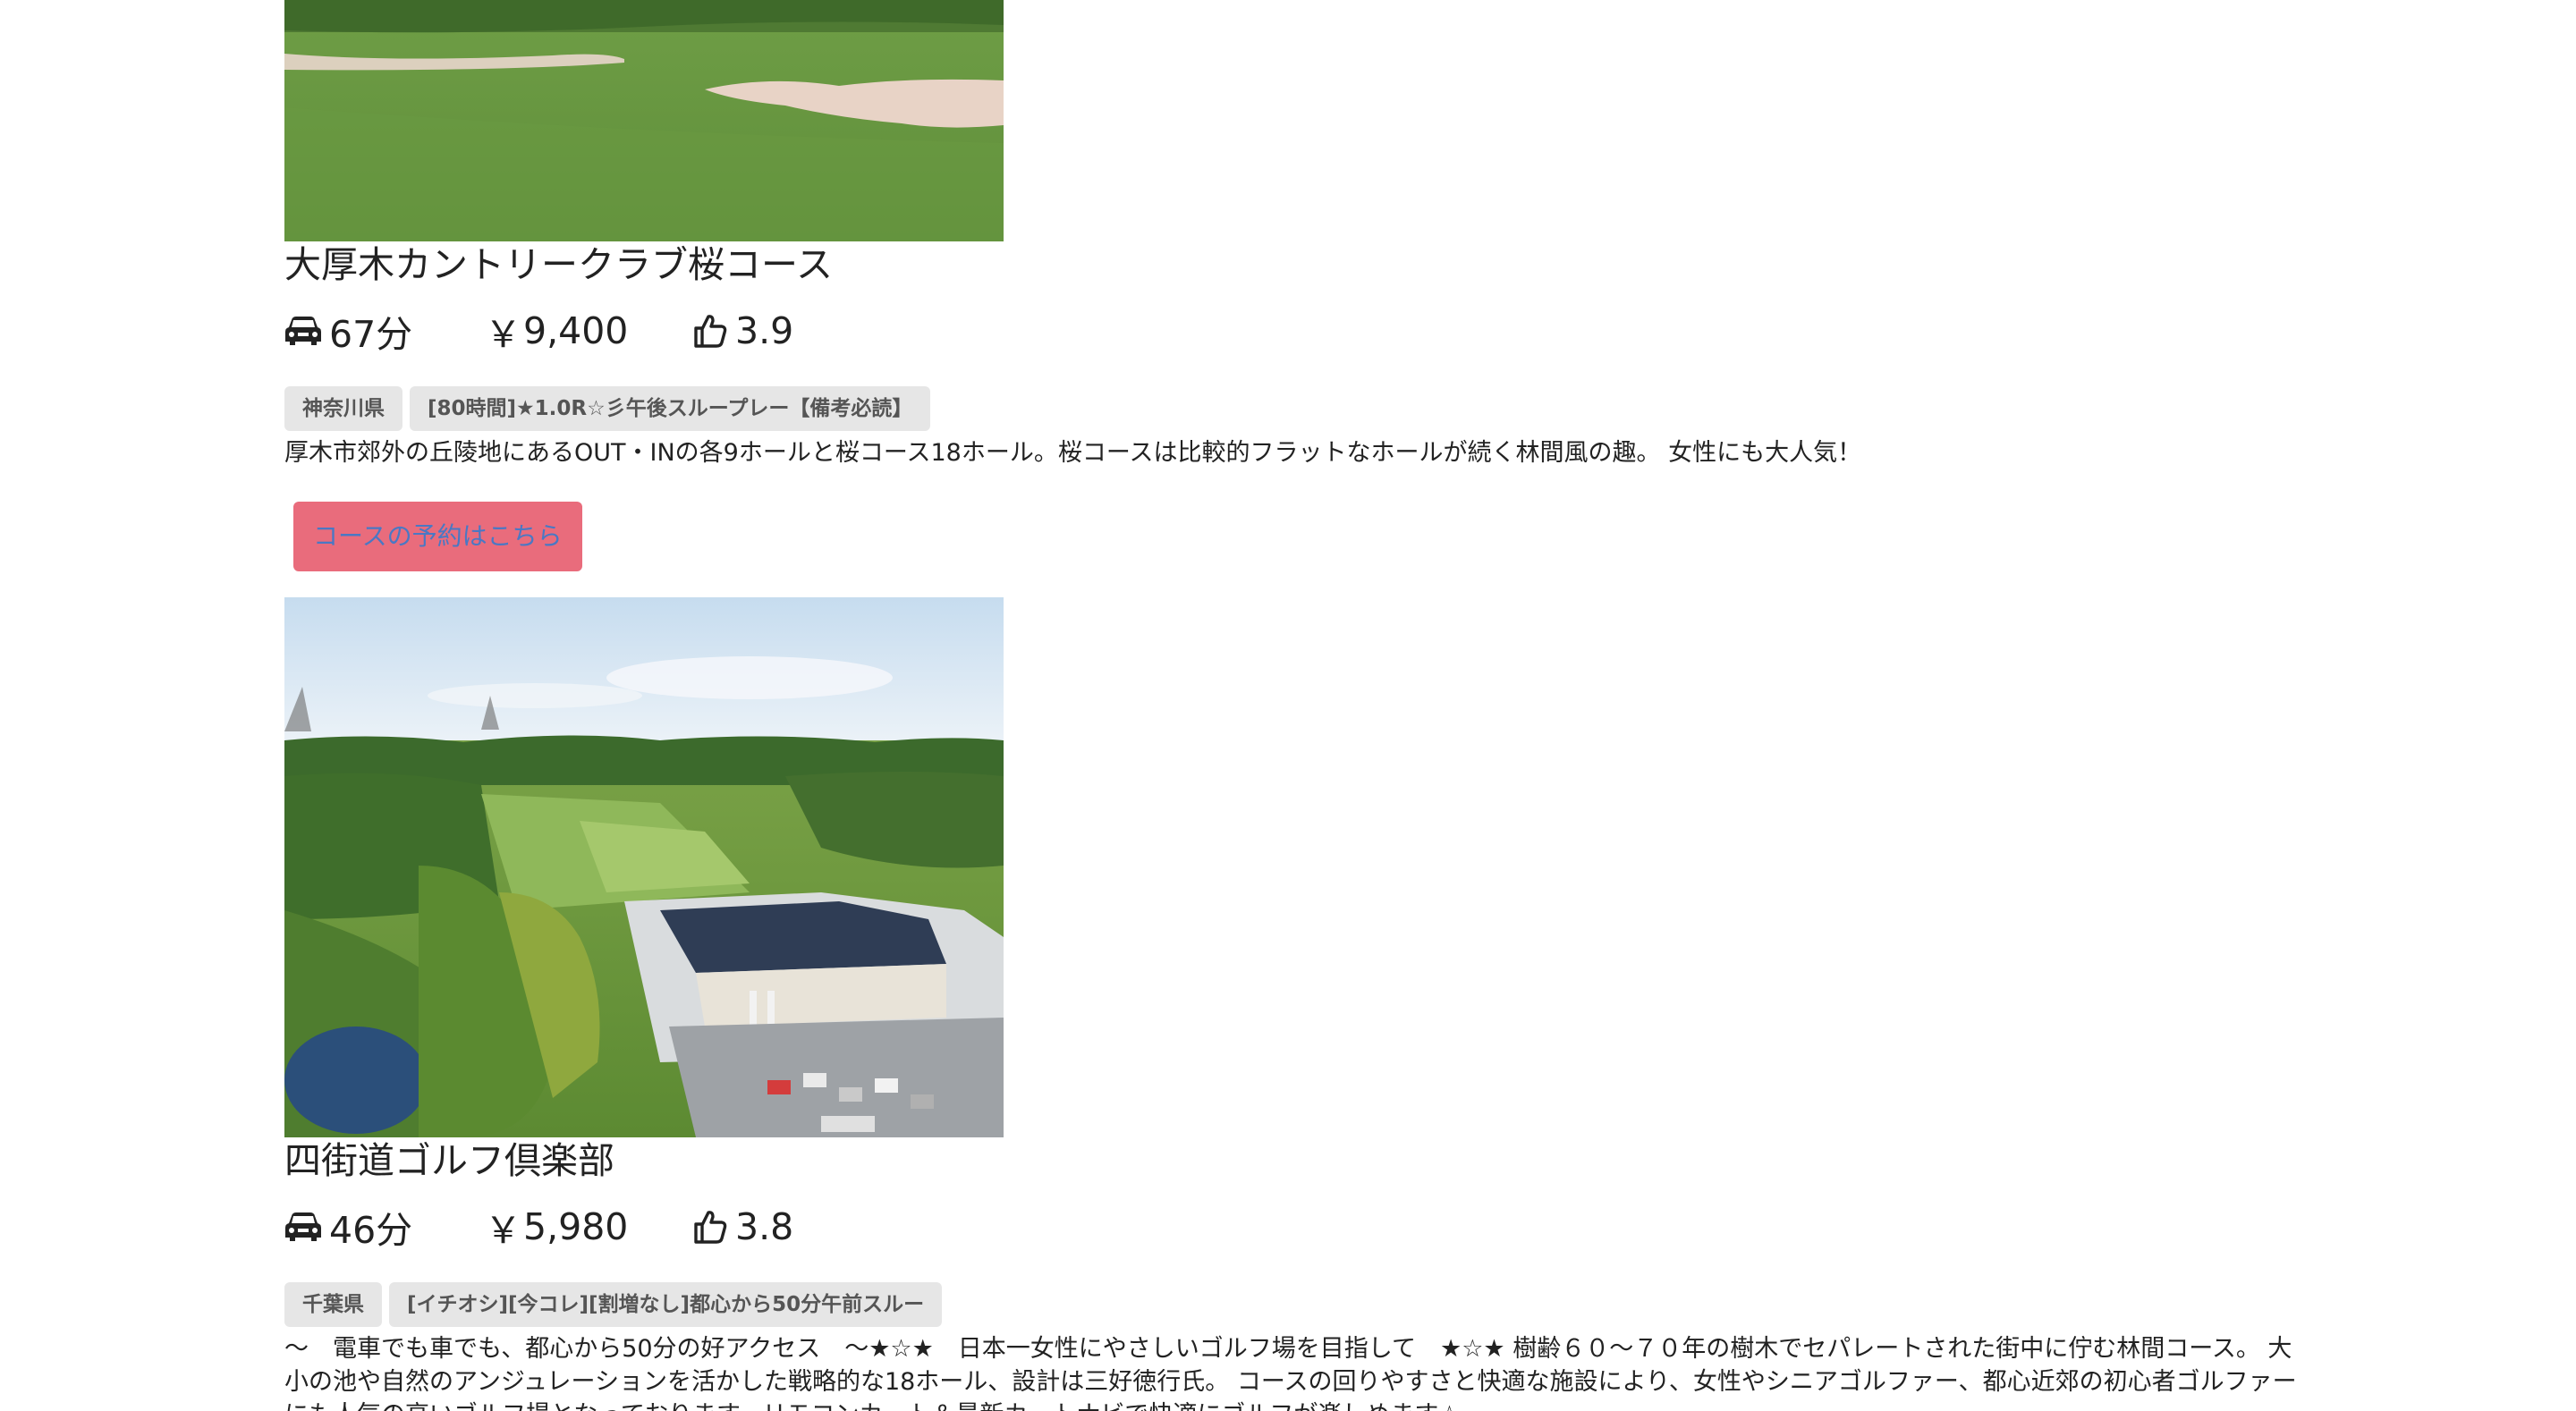 The height and width of the screenshot is (1411, 2576). What do you see at coordinates (1313, 1227) in the screenshot?
I see `course-stats: 46分 ￥ 5,980 3.8` at bounding box center [1313, 1227].